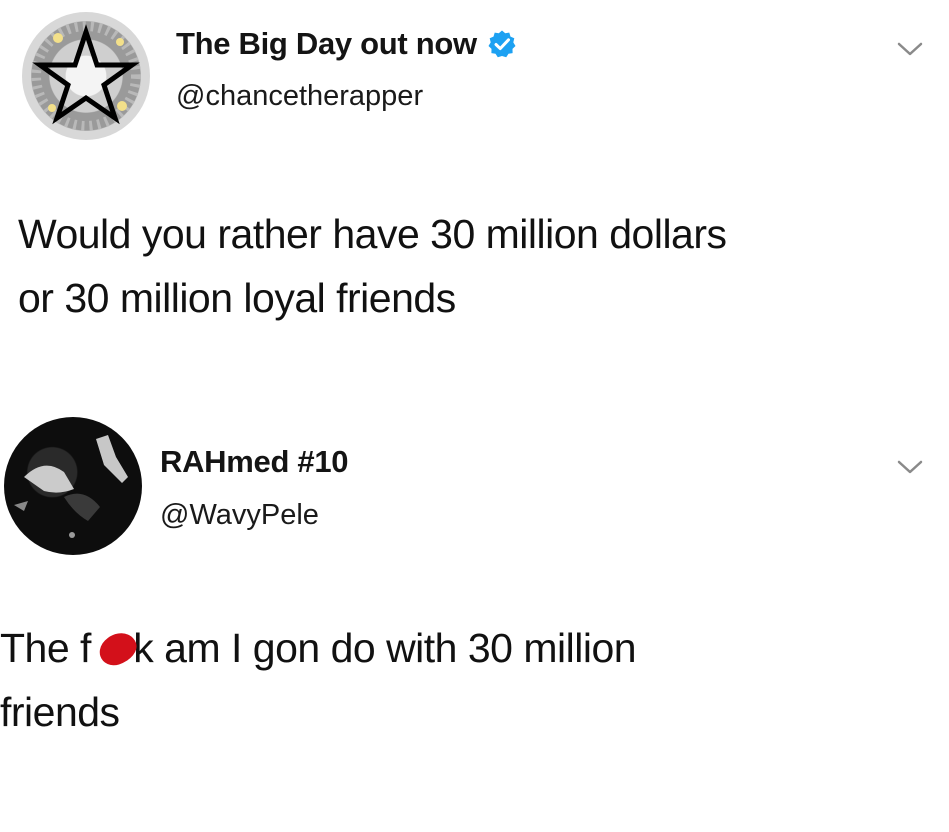 Image resolution: width=949 pixels, height=832 pixels. Describe the element at coordinates (237, 298) in the screenshot. I see `tweet-text-line: or 30 million loyal friends` at that location.